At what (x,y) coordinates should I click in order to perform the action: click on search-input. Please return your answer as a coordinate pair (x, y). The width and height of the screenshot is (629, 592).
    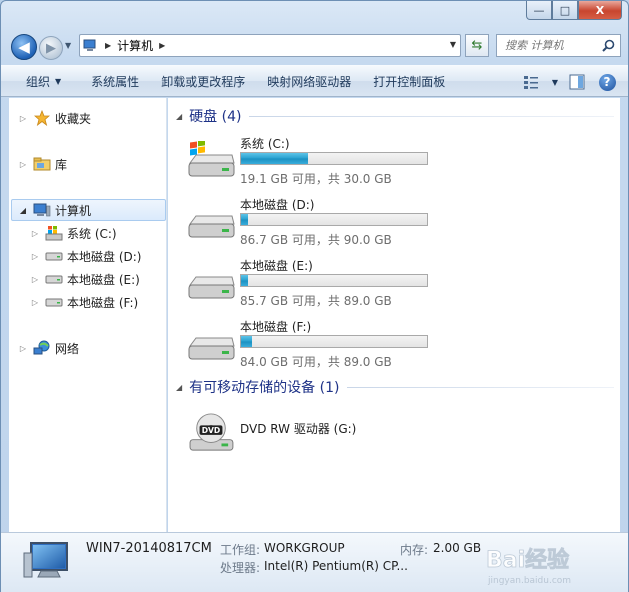
    Looking at the image, I should click on (555, 45).